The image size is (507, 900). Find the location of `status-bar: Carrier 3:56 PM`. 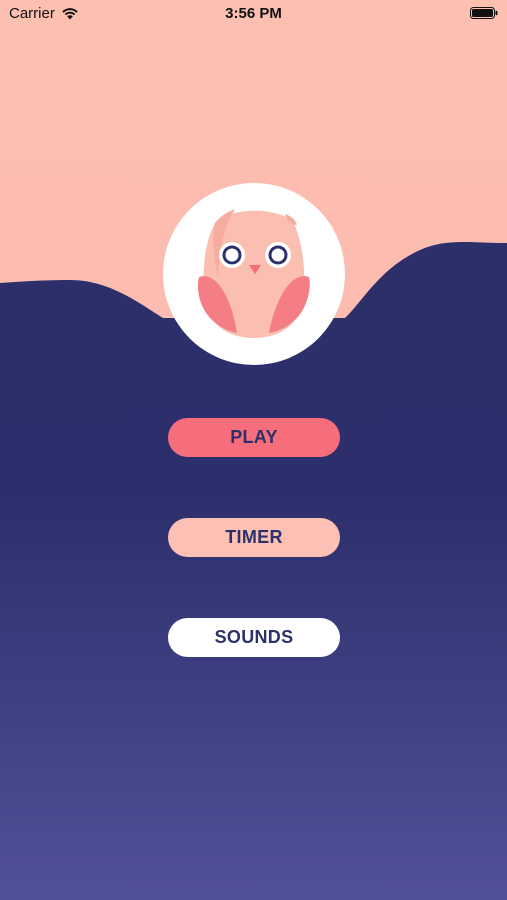

status-bar: Carrier 3:56 PM is located at coordinates (253, 14).